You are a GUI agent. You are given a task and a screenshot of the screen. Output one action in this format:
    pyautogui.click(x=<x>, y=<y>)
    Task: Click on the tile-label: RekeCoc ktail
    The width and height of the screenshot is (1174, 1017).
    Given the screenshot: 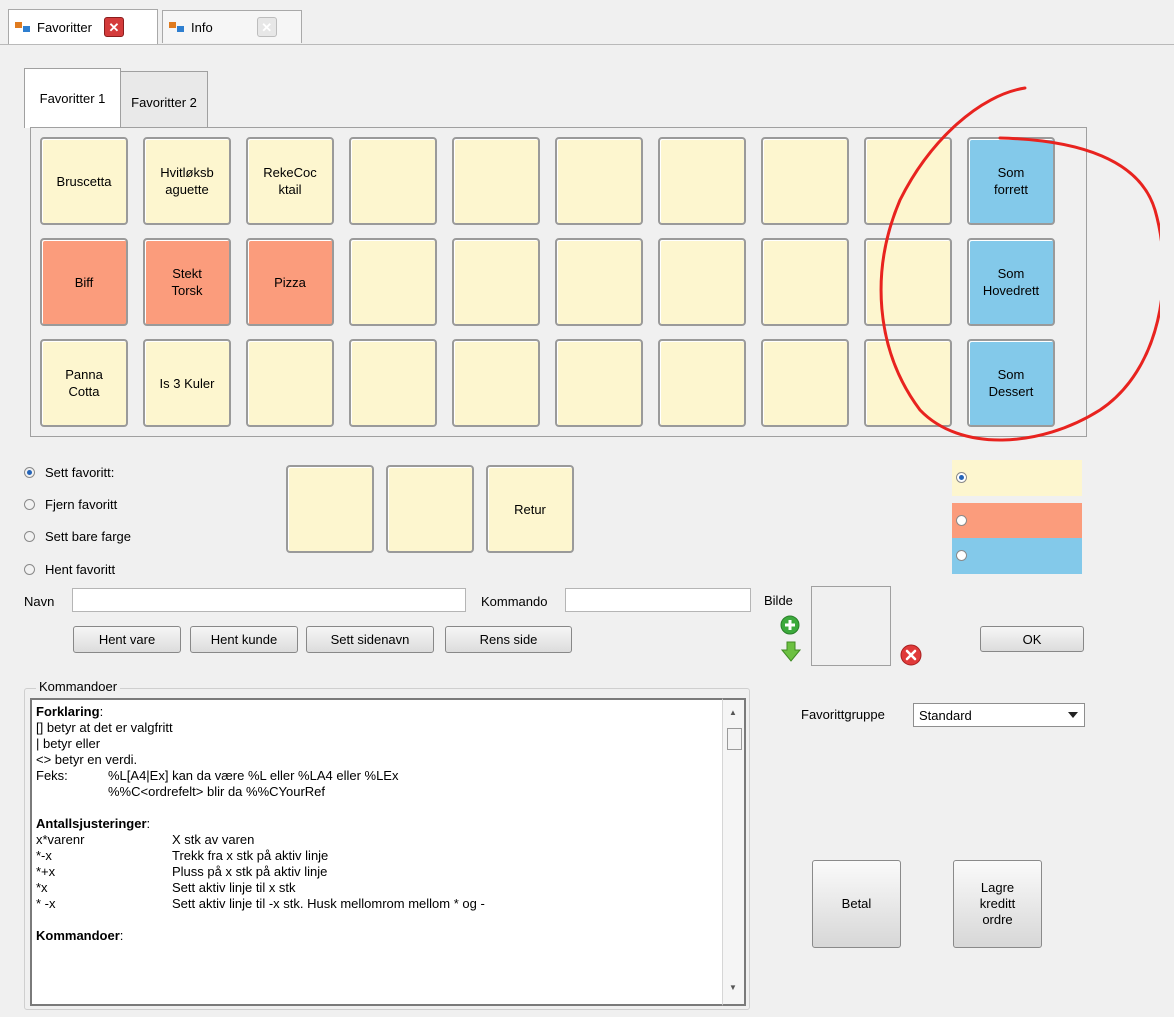 What is the action you would take?
    pyautogui.click(x=290, y=181)
    